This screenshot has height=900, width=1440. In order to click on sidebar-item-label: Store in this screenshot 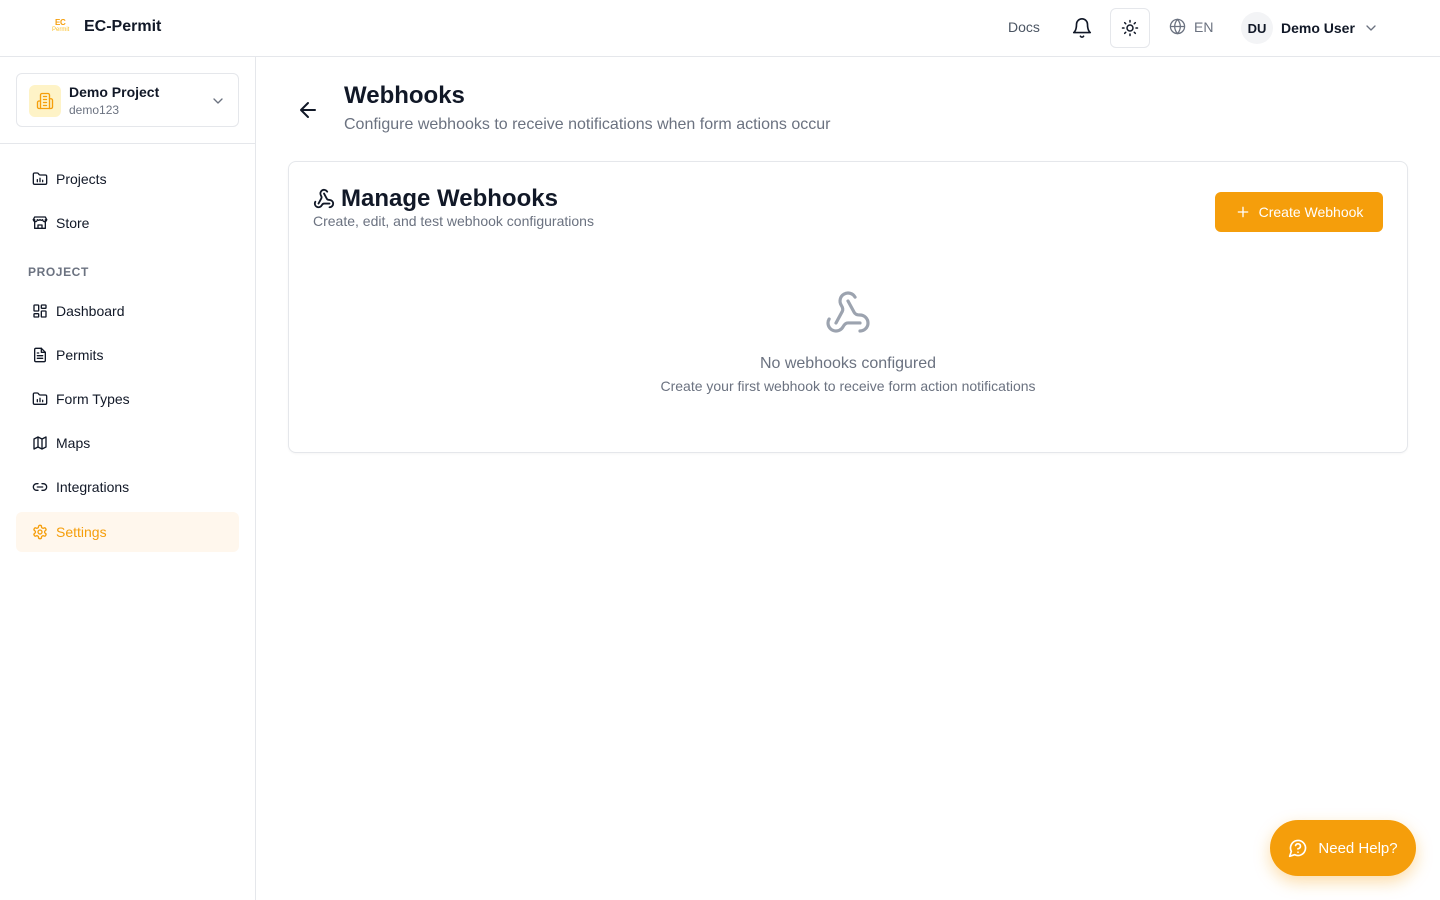, I will do `click(73, 223)`.